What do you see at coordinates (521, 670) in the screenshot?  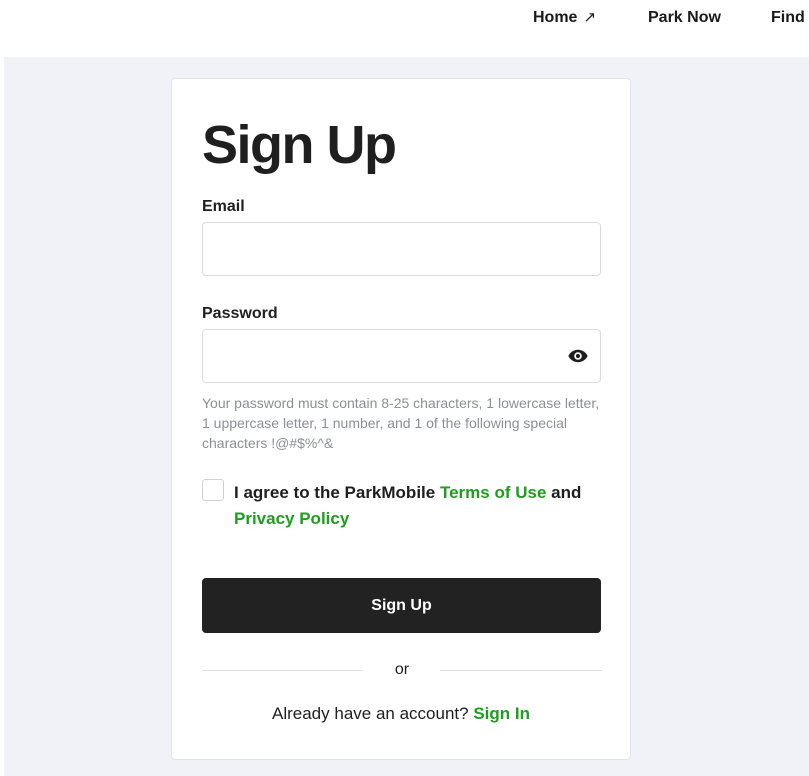 I see `divider-line-right` at bounding box center [521, 670].